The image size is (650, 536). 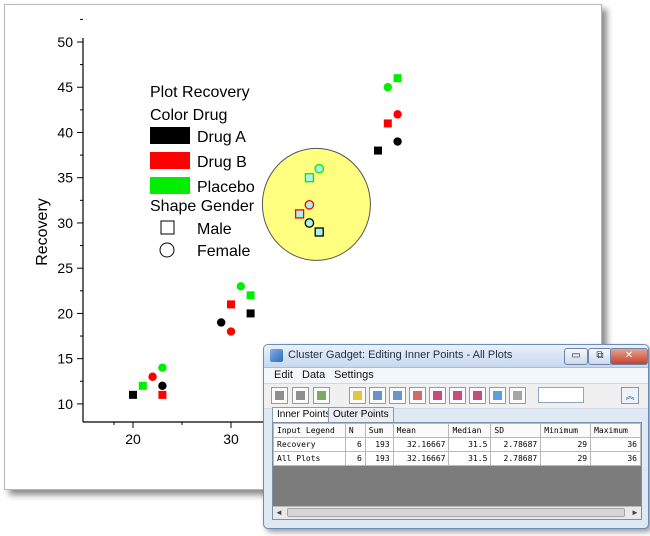 What do you see at coordinates (355, 430) in the screenshot?
I see `column-header: N` at bounding box center [355, 430].